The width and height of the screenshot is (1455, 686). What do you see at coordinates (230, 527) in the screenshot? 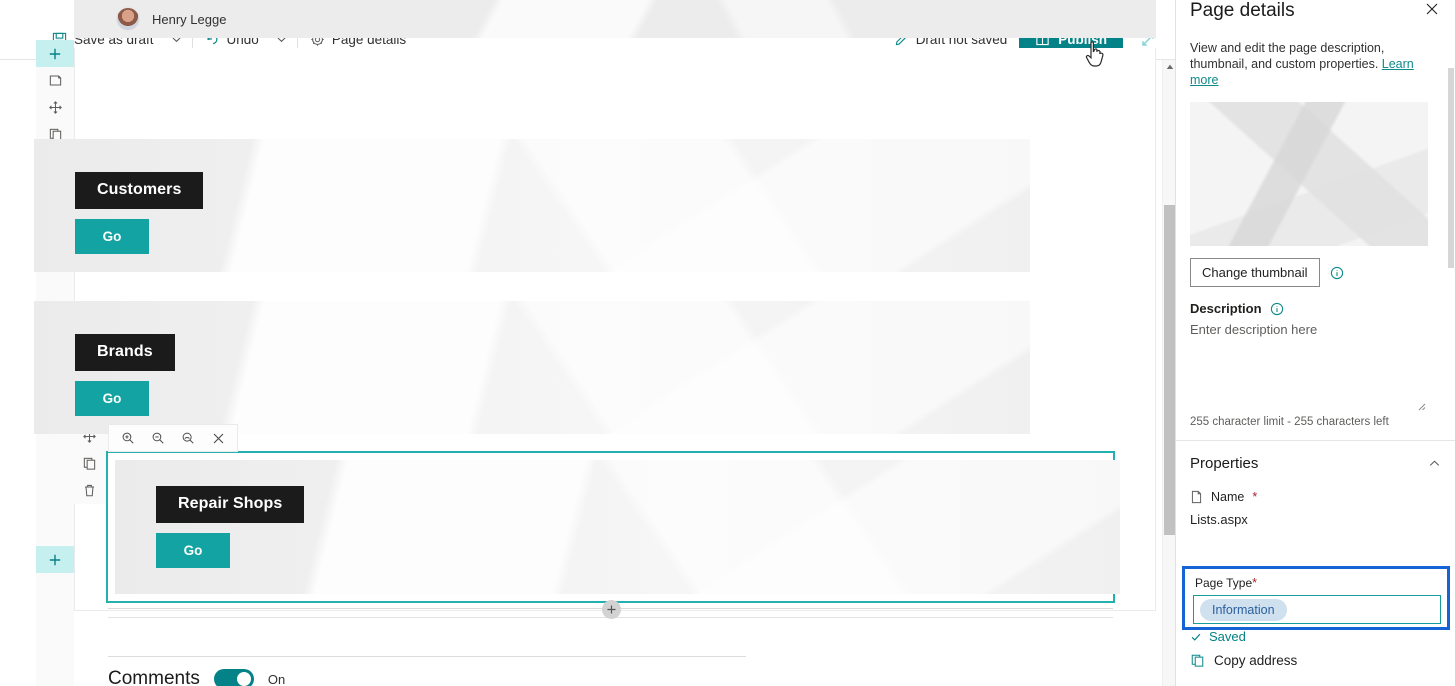
I see `hero-content: Repair Shops Go` at bounding box center [230, 527].